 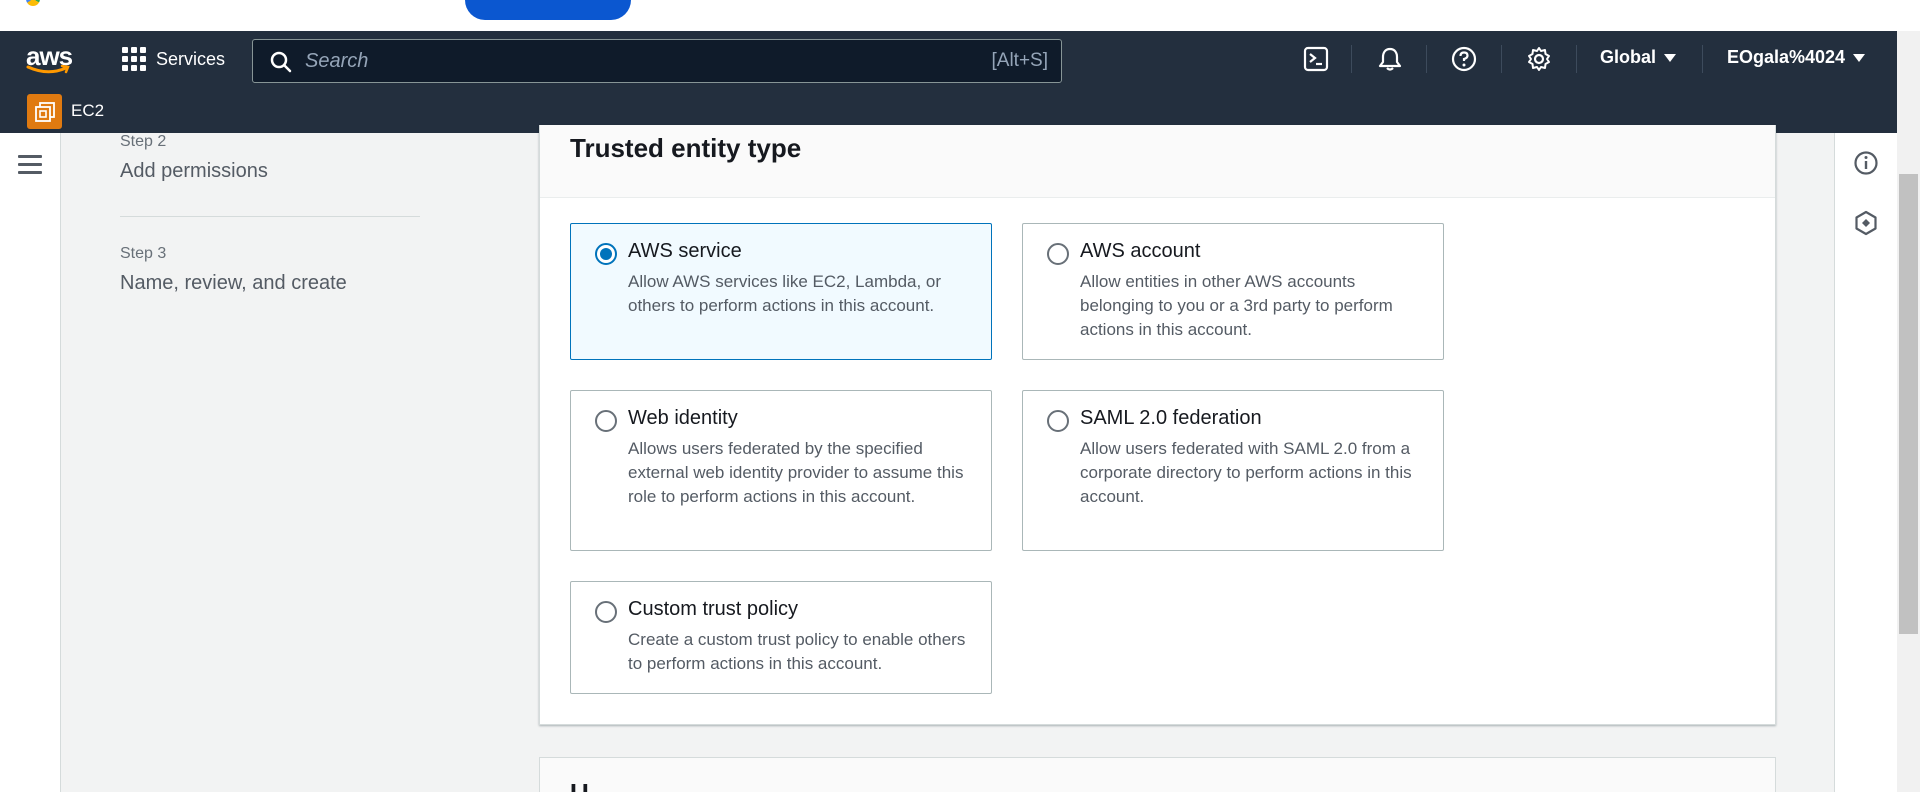 What do you see at coordinates (1786, 57) in the screenshot?
I see `account-label: EOgala%4024` at bounding box center [1786, 57].